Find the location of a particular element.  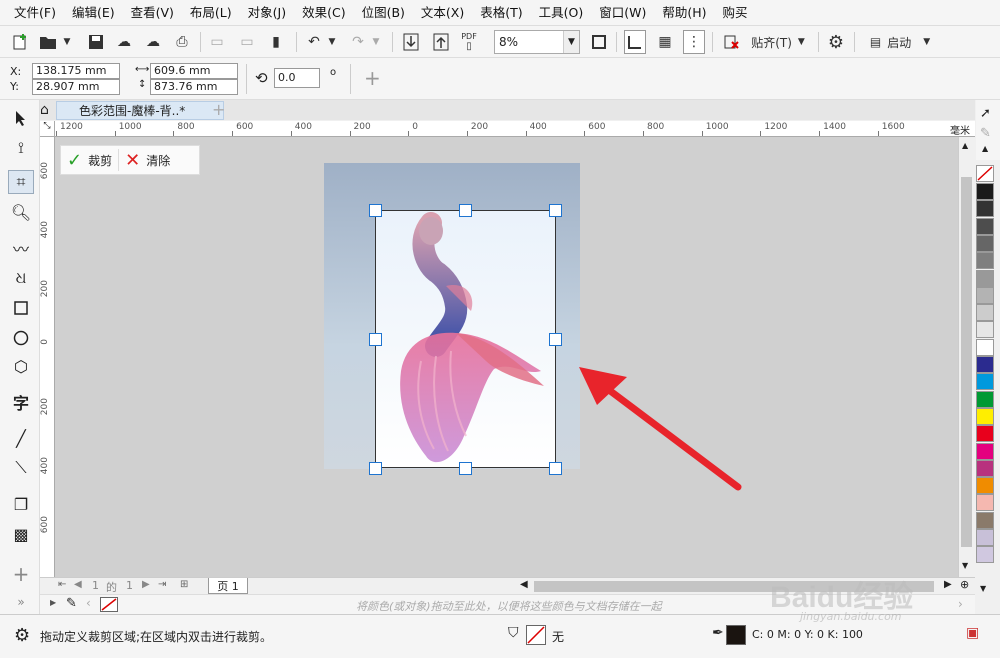

scroll-left-icon: ◀ is located at coordinates (524, 584).